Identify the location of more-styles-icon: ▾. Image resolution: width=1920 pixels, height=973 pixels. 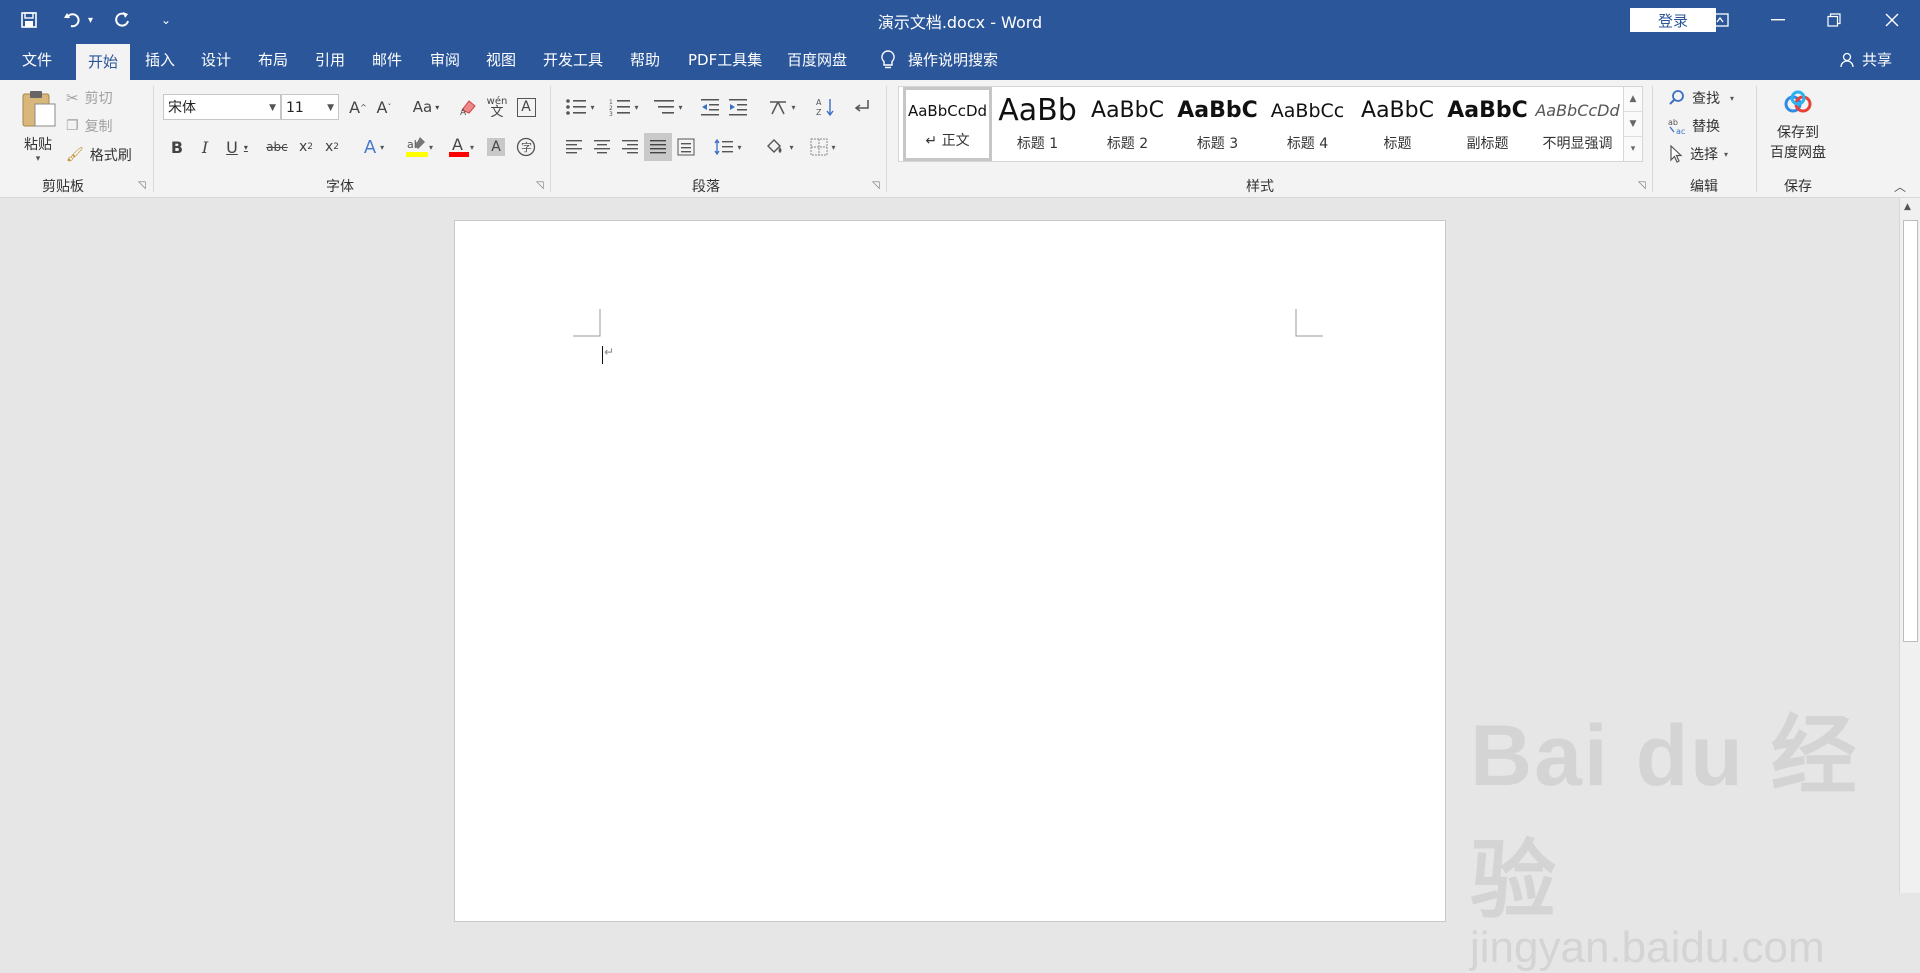
(1633, 148).